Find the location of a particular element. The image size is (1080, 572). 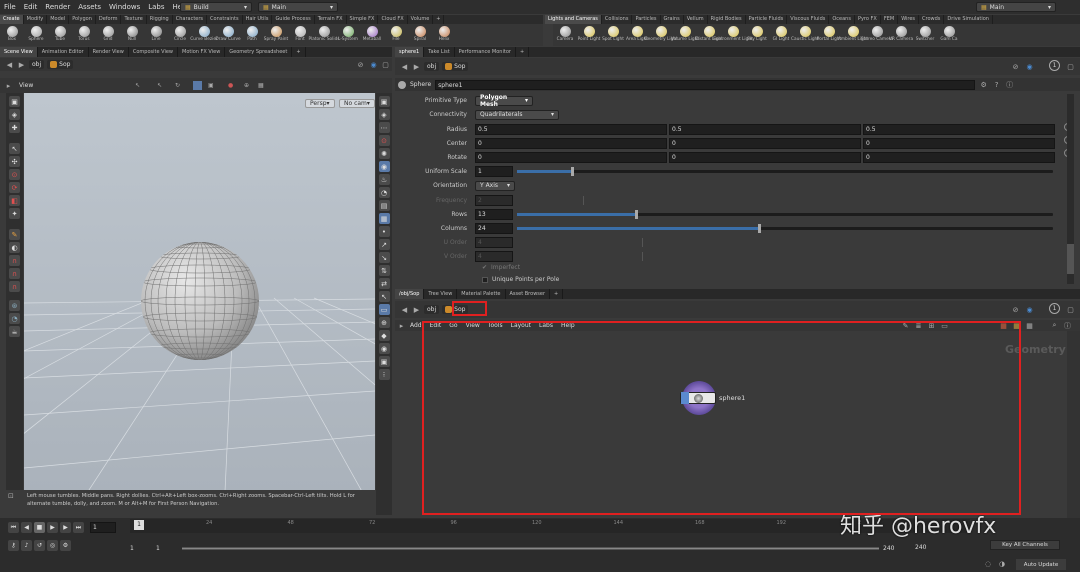

menu-tools: Tools is located at coordinates (495, 325).